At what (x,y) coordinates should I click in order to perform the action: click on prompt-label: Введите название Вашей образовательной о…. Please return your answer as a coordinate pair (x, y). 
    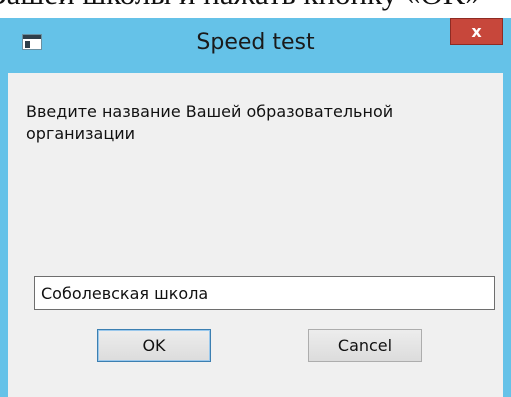
    Looking at the image, I should click on (210, 122).